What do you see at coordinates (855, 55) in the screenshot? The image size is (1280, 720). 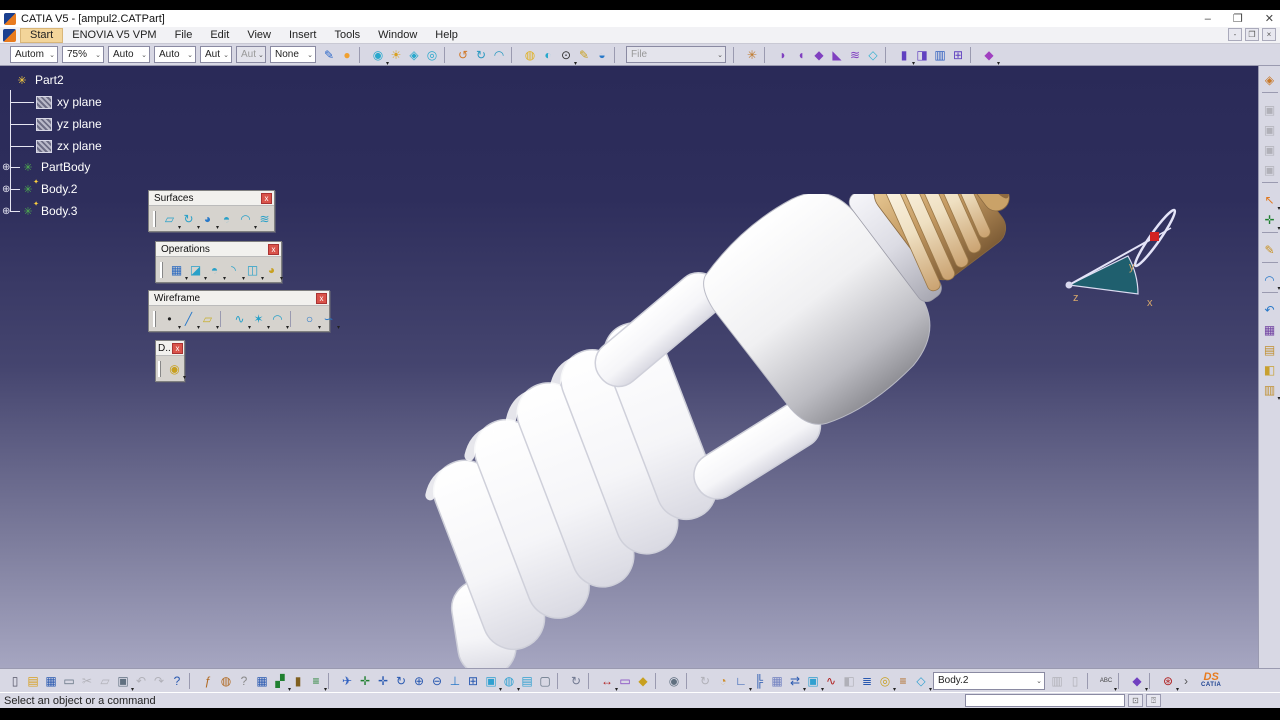 I see `offset-mesh-icon: ≋` at bounding box center [855, 55].